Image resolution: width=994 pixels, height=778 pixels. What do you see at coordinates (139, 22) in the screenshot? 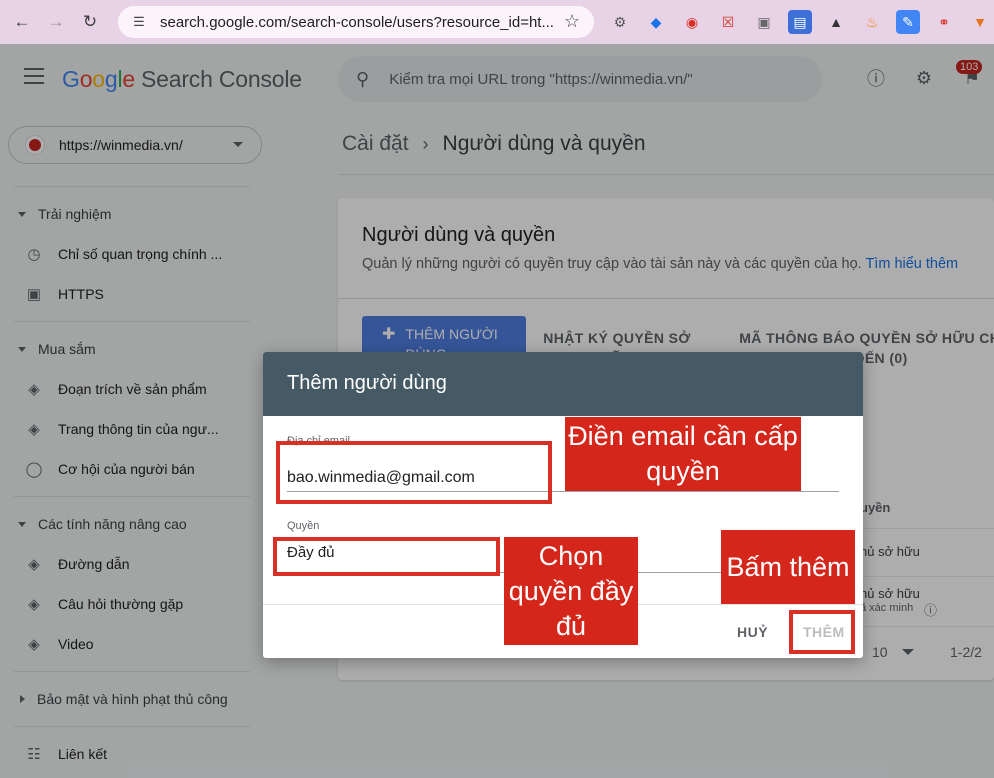
I see `site-info-icon: ☰` at bounding box center [139, 22].